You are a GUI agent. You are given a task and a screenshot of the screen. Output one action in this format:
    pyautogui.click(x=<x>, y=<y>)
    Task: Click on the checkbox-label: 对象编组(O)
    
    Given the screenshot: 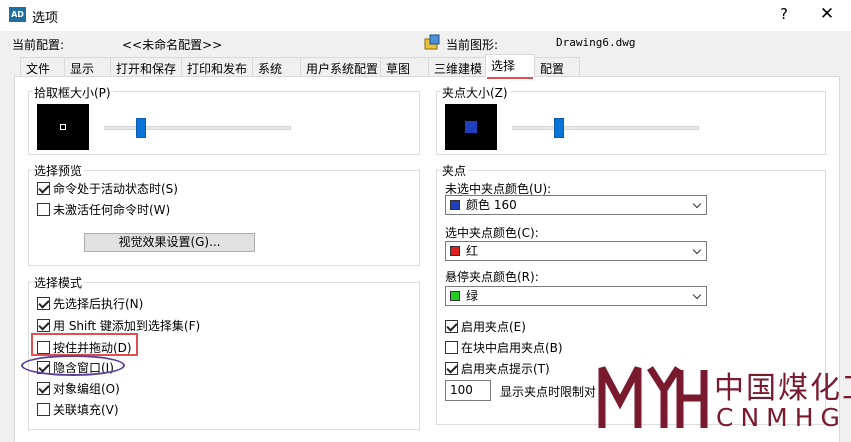 What is the action you would take?
    pyautogui.click(x=86, y=389)
    